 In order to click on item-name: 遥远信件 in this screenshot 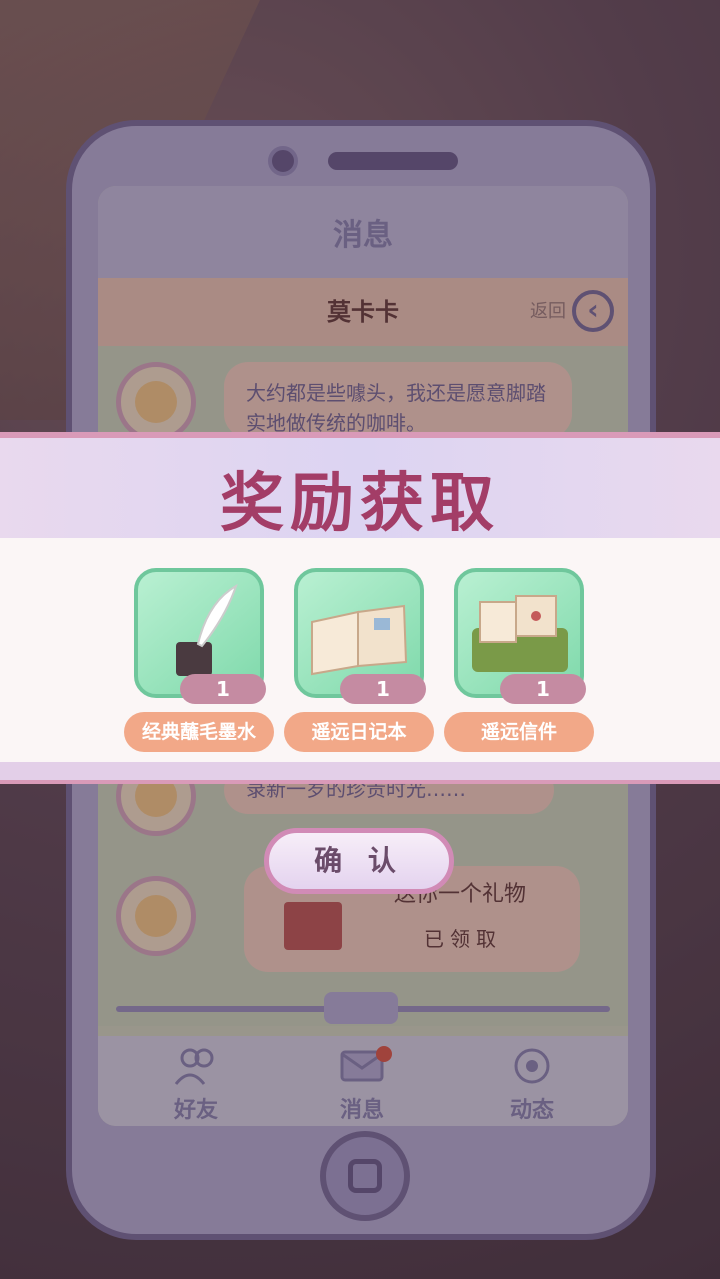, I will do `click(519, 732)`.